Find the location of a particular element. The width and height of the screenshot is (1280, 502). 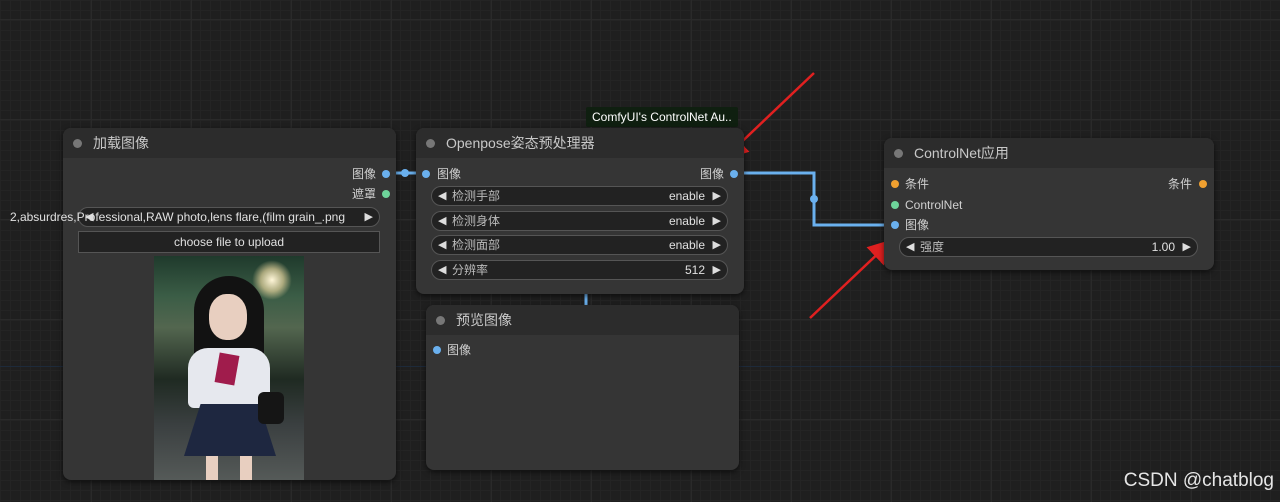

output-slot-conditioning is located at coordinates (1203, 184).